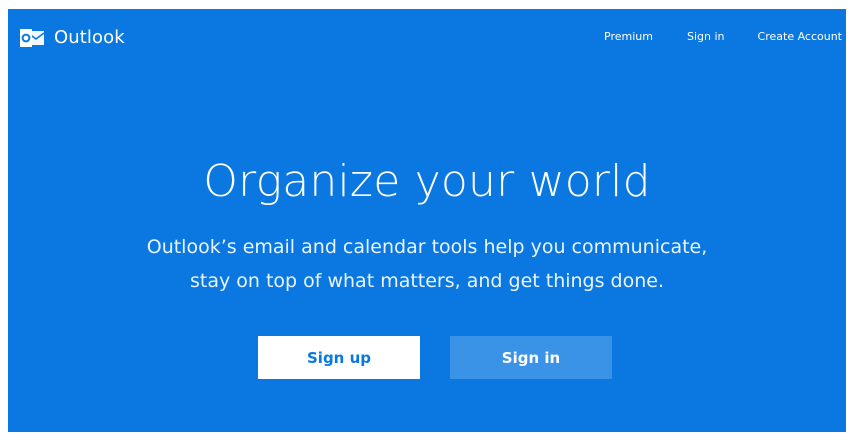 The width and height of the screenshot is (854, 441). I want to click on outlook-logo-icon, so click(32, 38).